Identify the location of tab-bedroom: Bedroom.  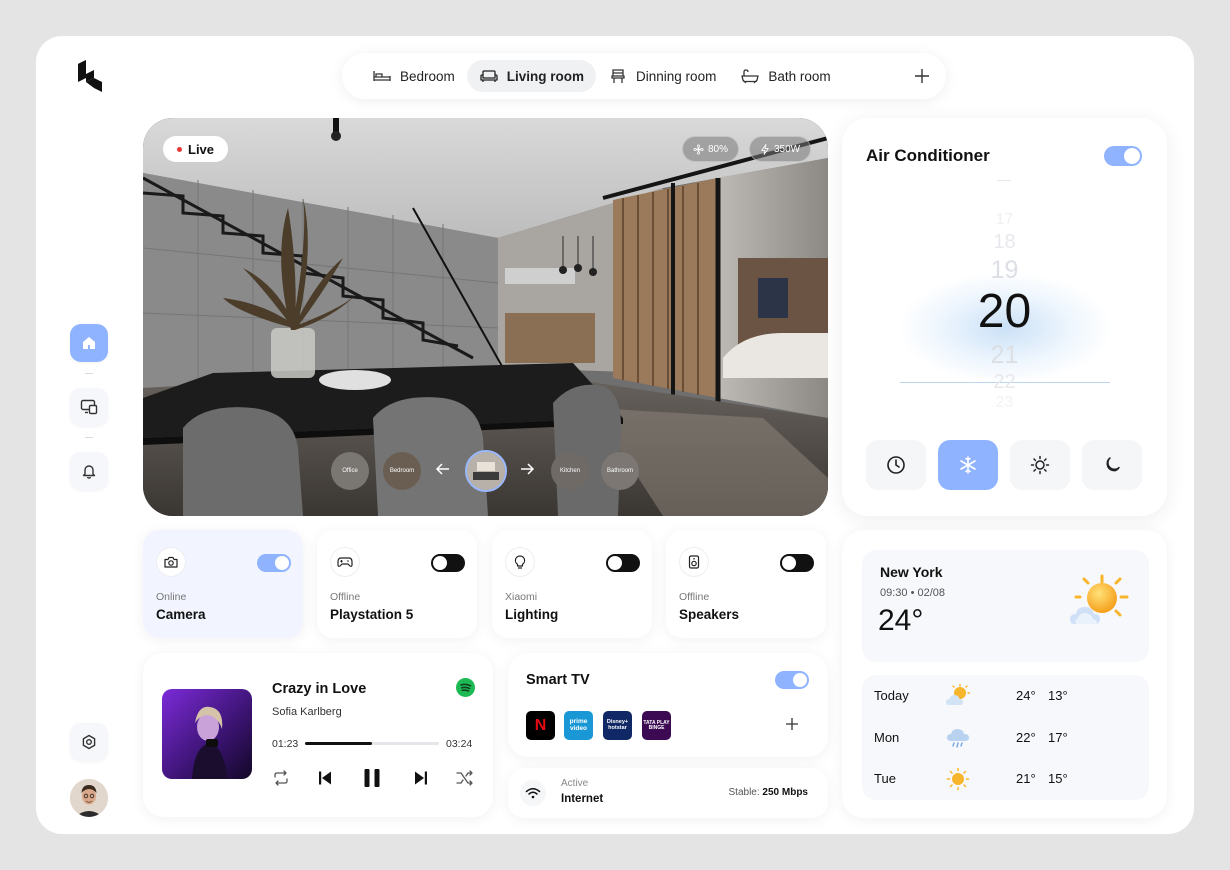
(413, 76).